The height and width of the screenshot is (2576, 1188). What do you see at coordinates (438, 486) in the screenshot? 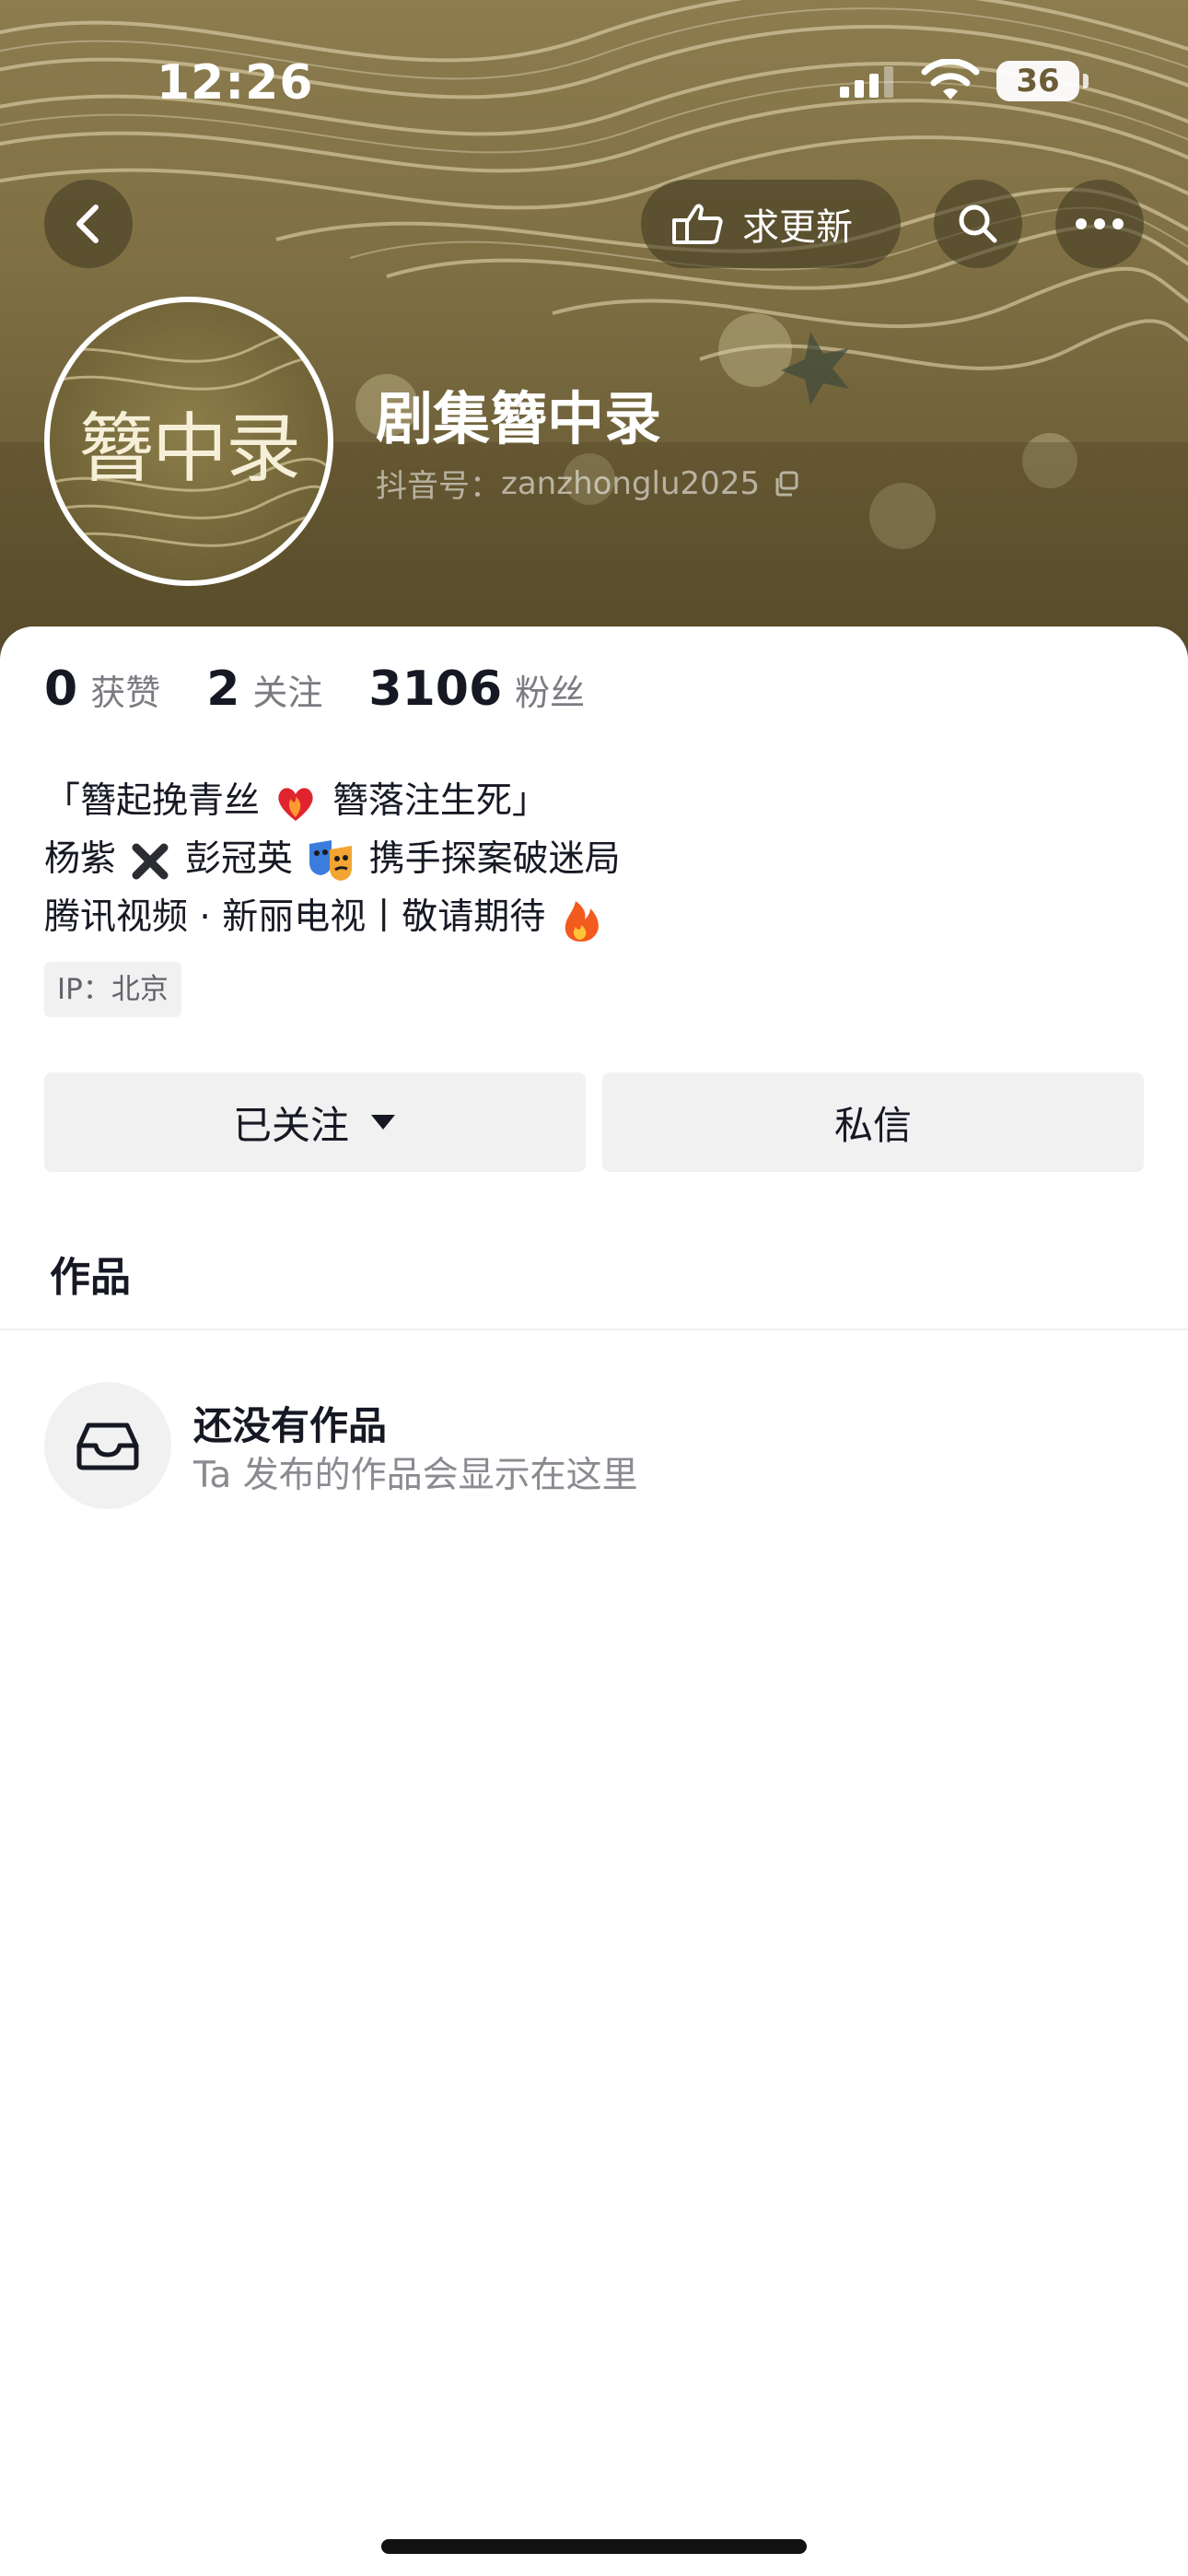
I see `profile-id-label: 抖音号：` at bounding box center [438, 486].